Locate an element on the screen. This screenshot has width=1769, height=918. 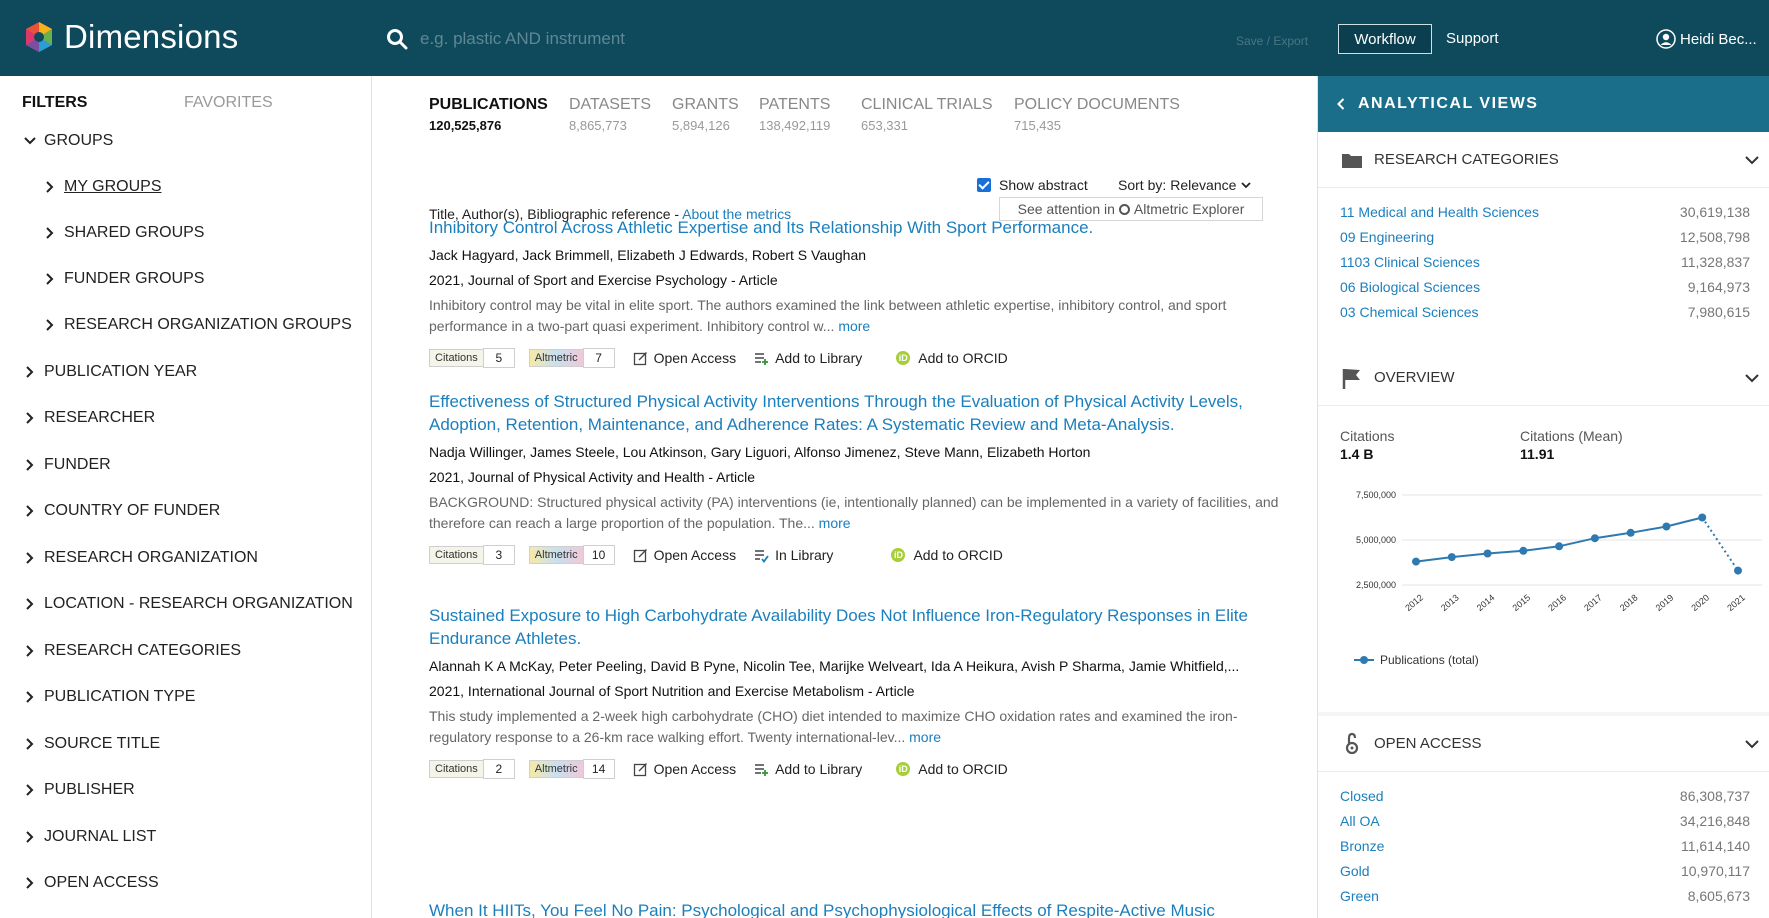
filter-funder: FUNDER is located at coordinates (66, 465).